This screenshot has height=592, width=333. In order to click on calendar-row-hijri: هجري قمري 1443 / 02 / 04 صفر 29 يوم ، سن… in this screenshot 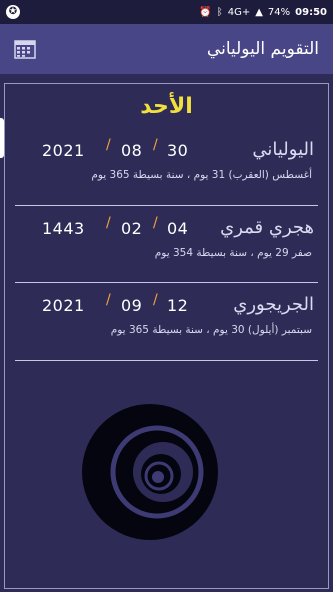, I will do `click(167, 237)`.